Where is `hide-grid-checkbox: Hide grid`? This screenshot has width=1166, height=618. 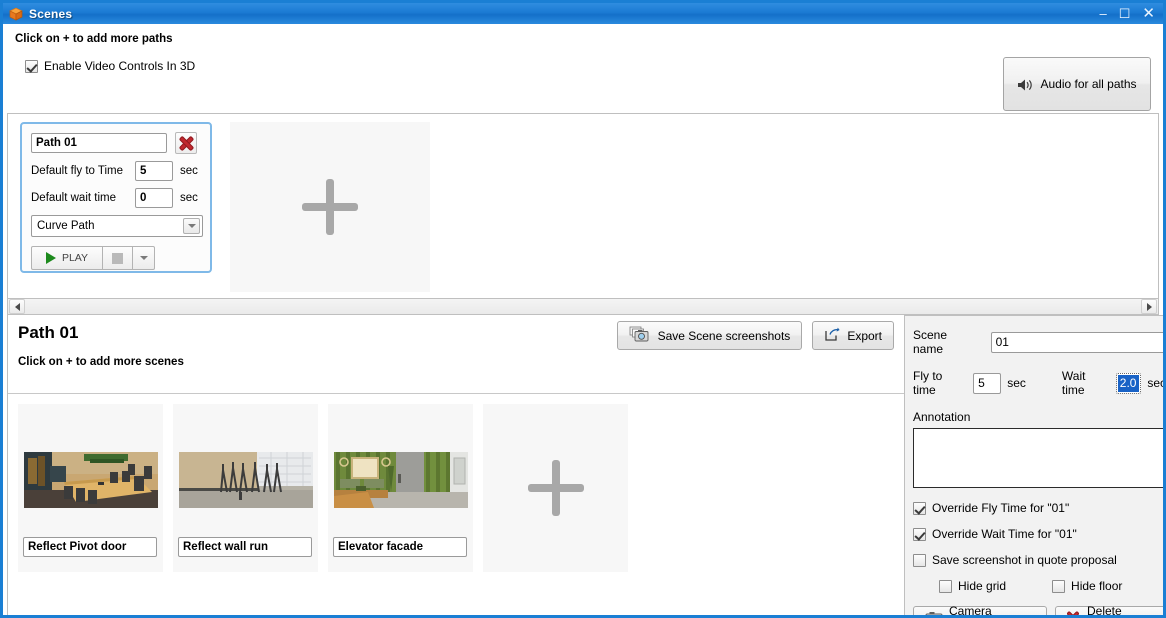 hide-grid-checkbox: Hide grid is located at coordinates (972, 586).